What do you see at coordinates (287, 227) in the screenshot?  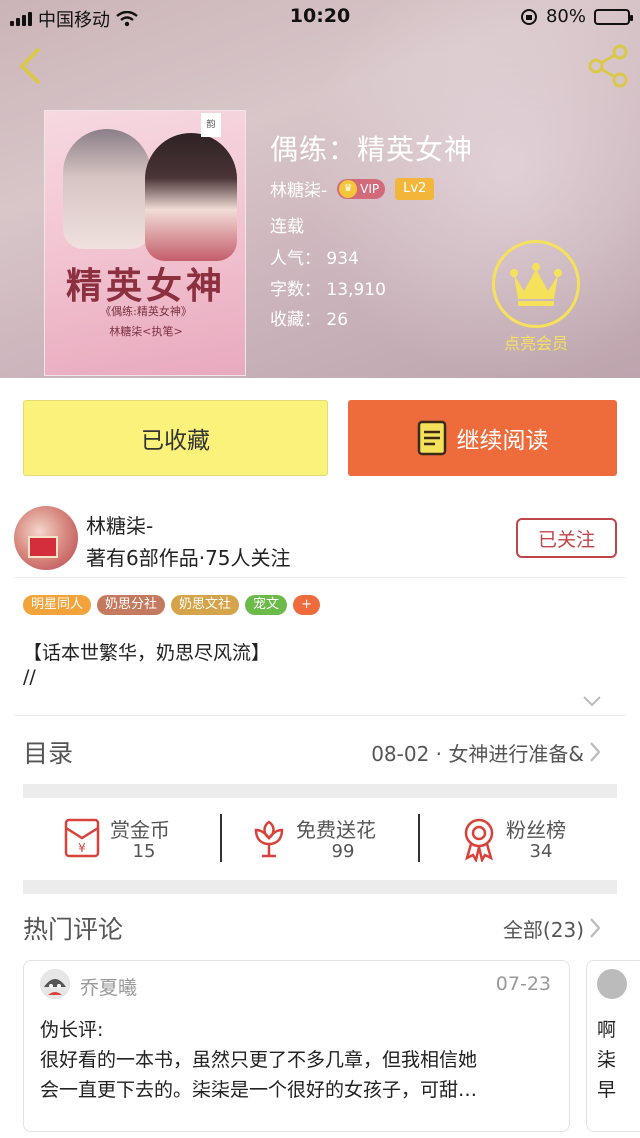 I see `book-status: 连载` at bounding box center [287, 227].